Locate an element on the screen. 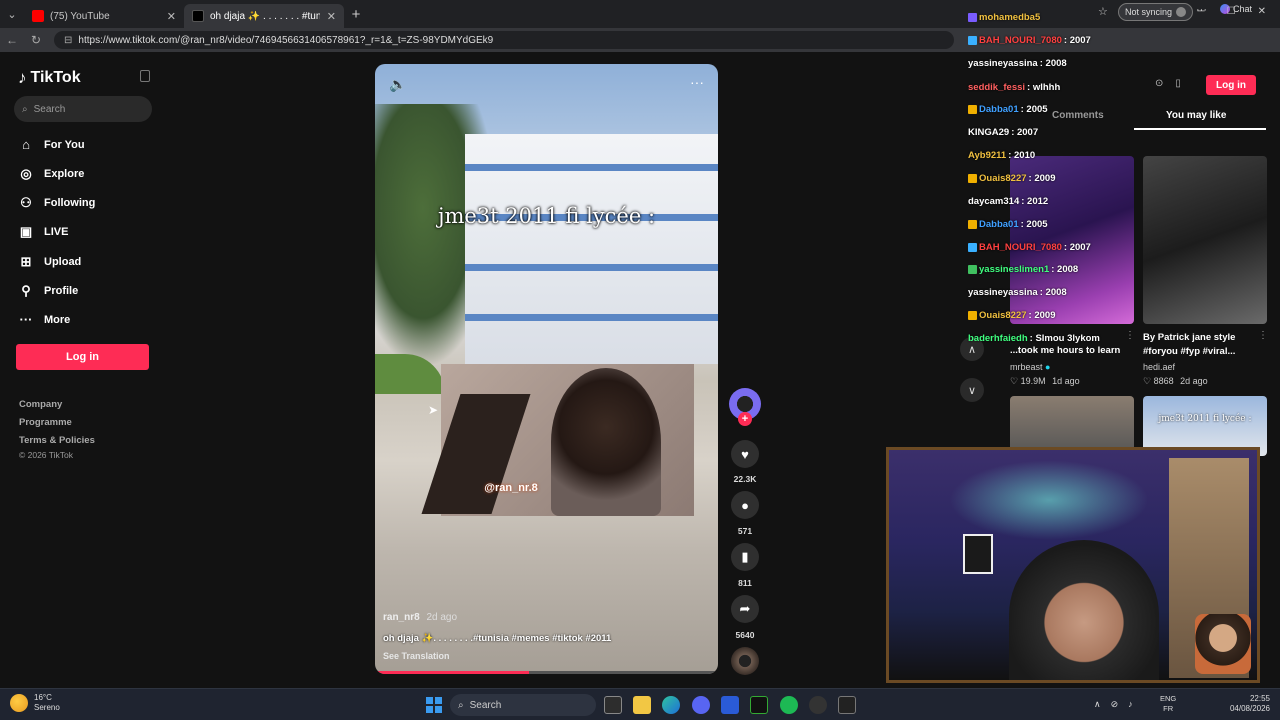  footer-terms: Terms & Policies is located at coordinates (57, 440).